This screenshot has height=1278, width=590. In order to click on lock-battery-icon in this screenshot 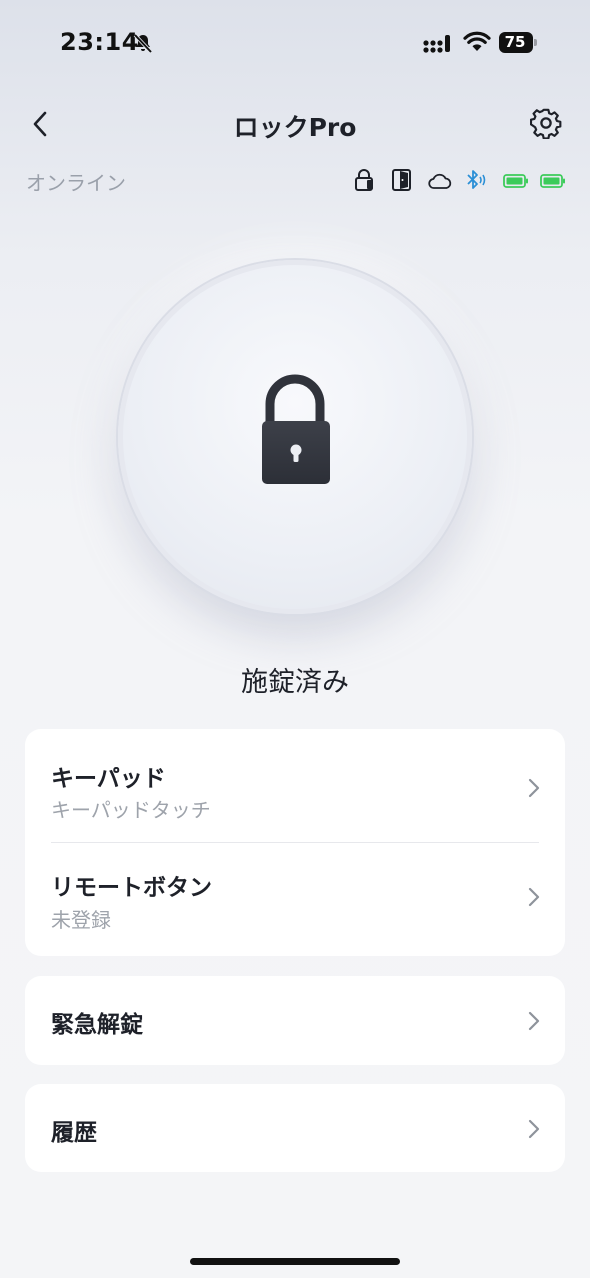, I will do `click(515, 181)`.